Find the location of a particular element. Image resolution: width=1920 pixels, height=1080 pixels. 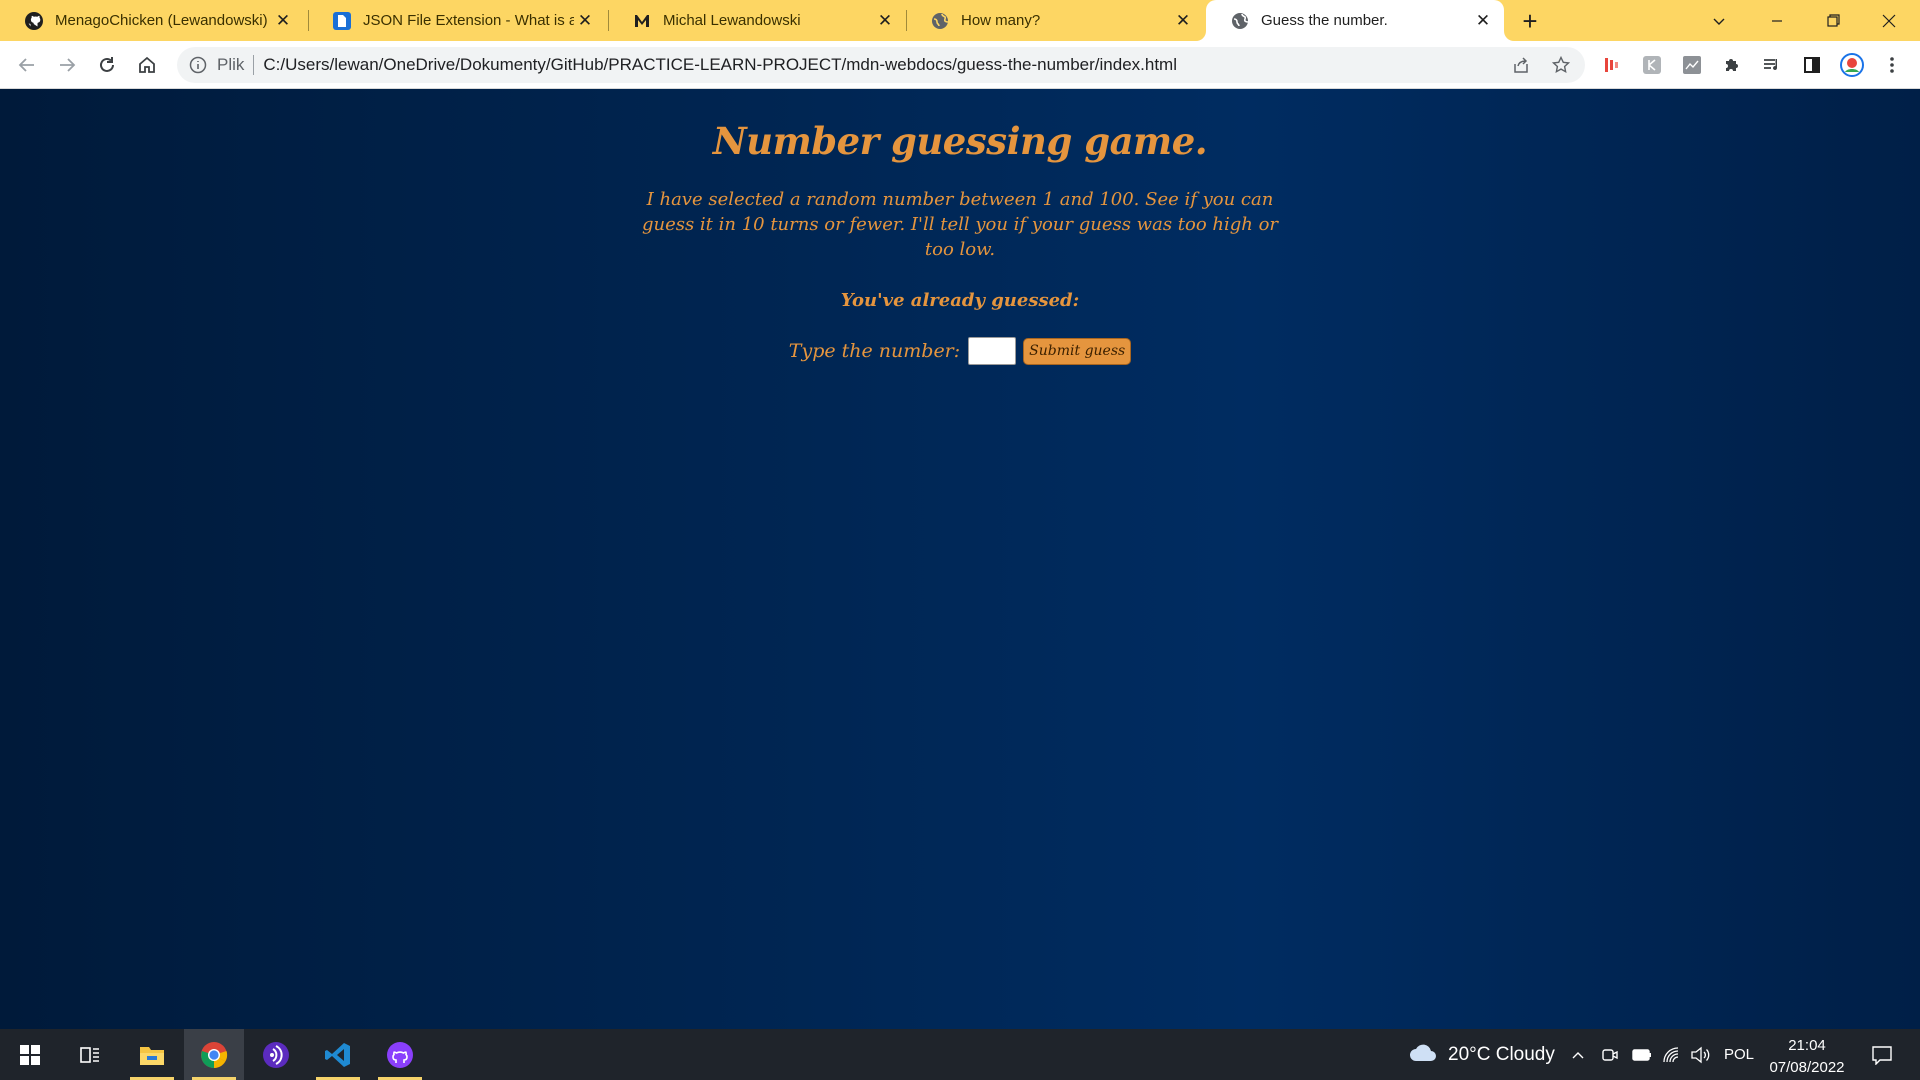

extensions-puzzle-icon is located at coordinates (1732, 65).